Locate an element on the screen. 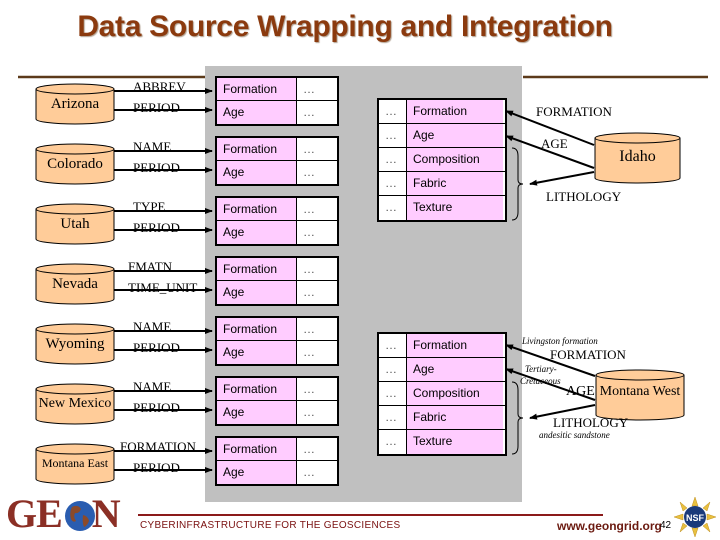 Image resolution: width=720 pixels, height=540 pixels. field-label: FMATN is located at coordinates (150, 266).